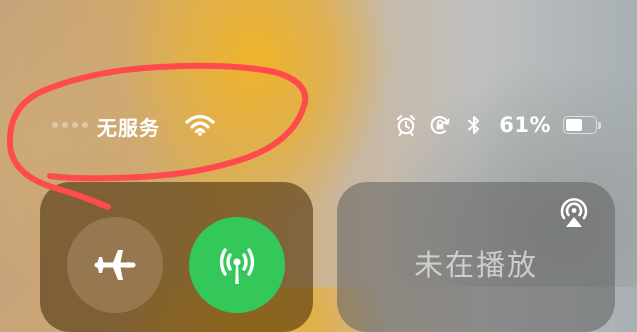  I want to click on wifi-icon, so click(200, 125).